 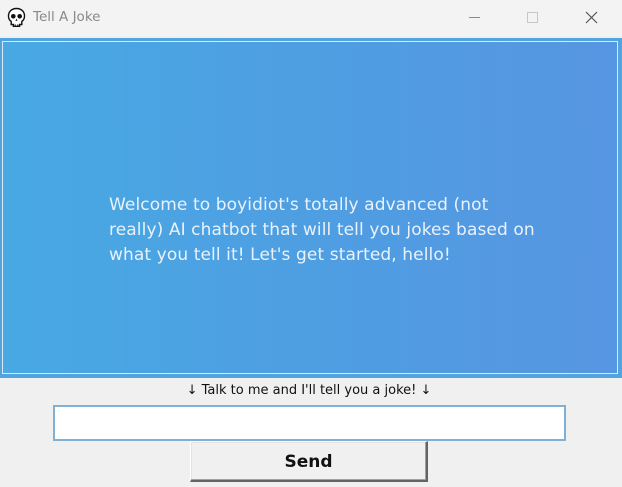 What do you see at coordinates (311, 18) in the screenshot?
I see `title-bar: Tell A Joke` at bounding box center [311, 18].